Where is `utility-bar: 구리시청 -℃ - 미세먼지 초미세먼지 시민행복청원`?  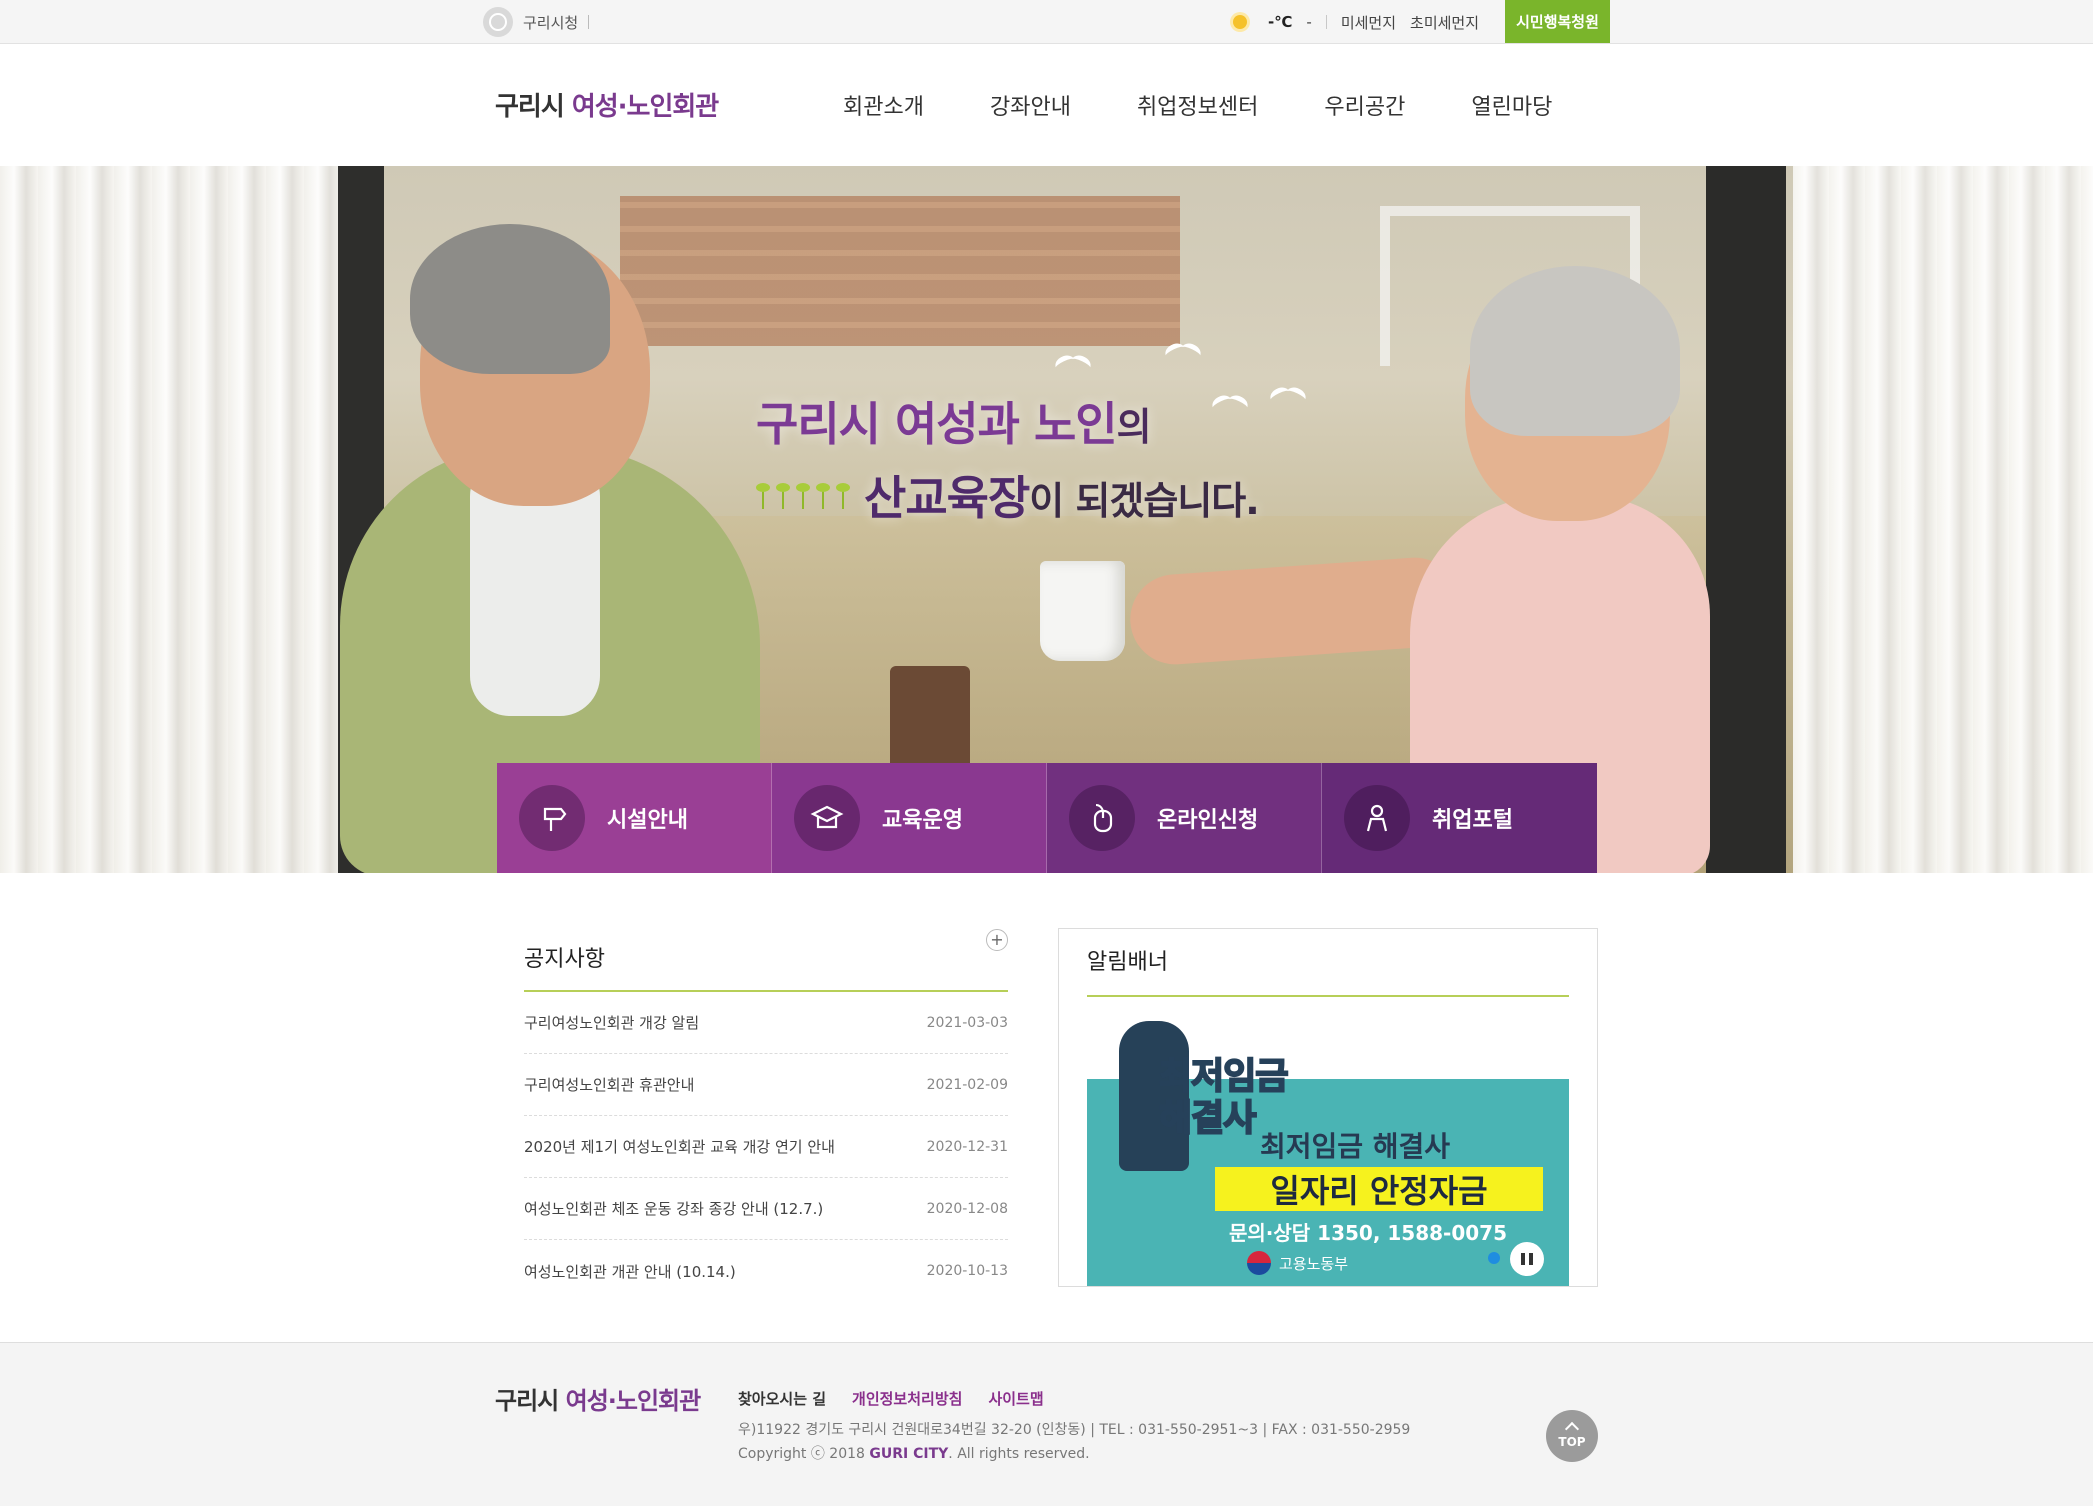
utility-bar: 구리시청 -℃ - 미세먼지 초미세먼지 시민행복청원 is located at coordinates (1046, 22).